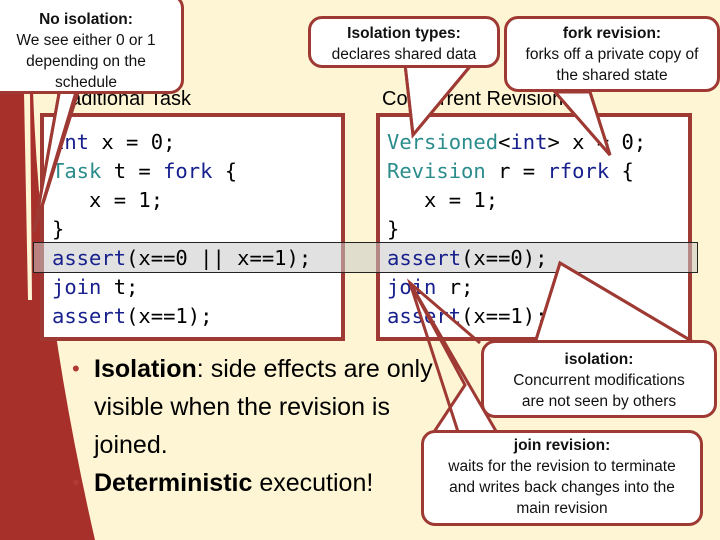  Describe the element at coordinates (616, 302) in the screenshot. I see `tail-isolation` at that location.